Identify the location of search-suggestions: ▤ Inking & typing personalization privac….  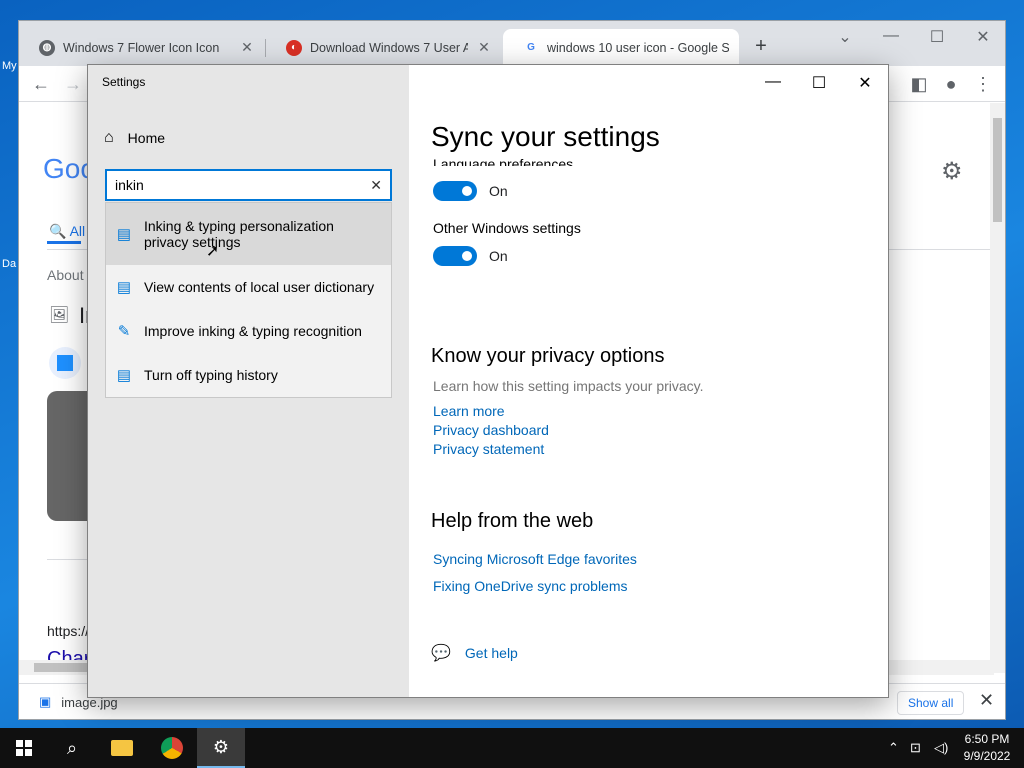
(248, 300).